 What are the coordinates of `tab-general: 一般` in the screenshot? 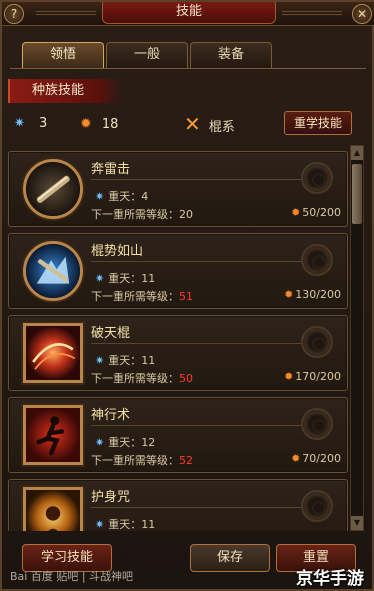 It's located at (147, 55).